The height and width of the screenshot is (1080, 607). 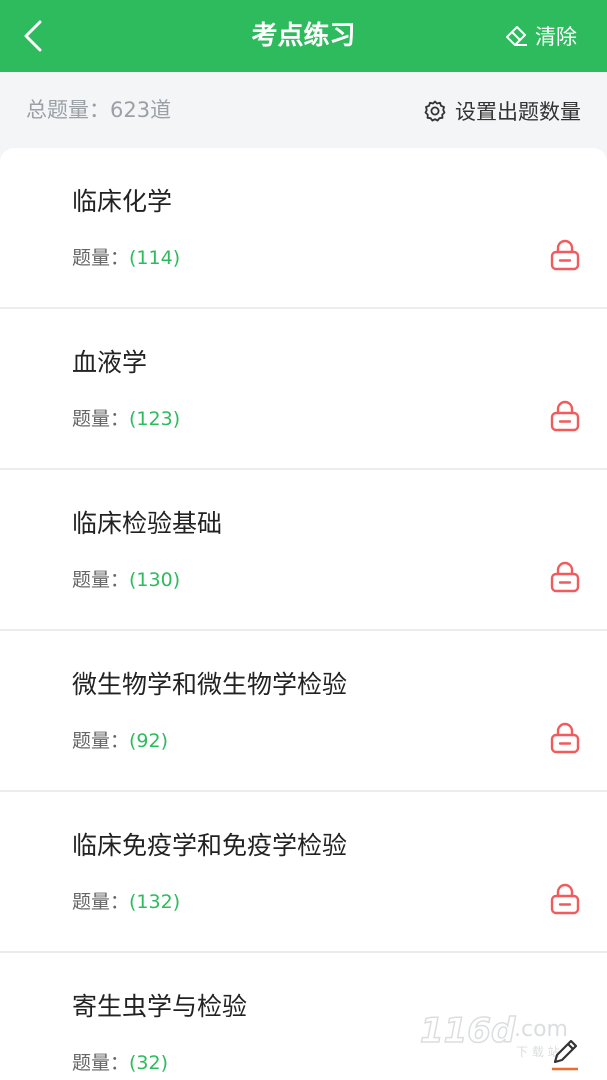 I want to click on item-count: 题量：(132), so click(x=126, y=900).